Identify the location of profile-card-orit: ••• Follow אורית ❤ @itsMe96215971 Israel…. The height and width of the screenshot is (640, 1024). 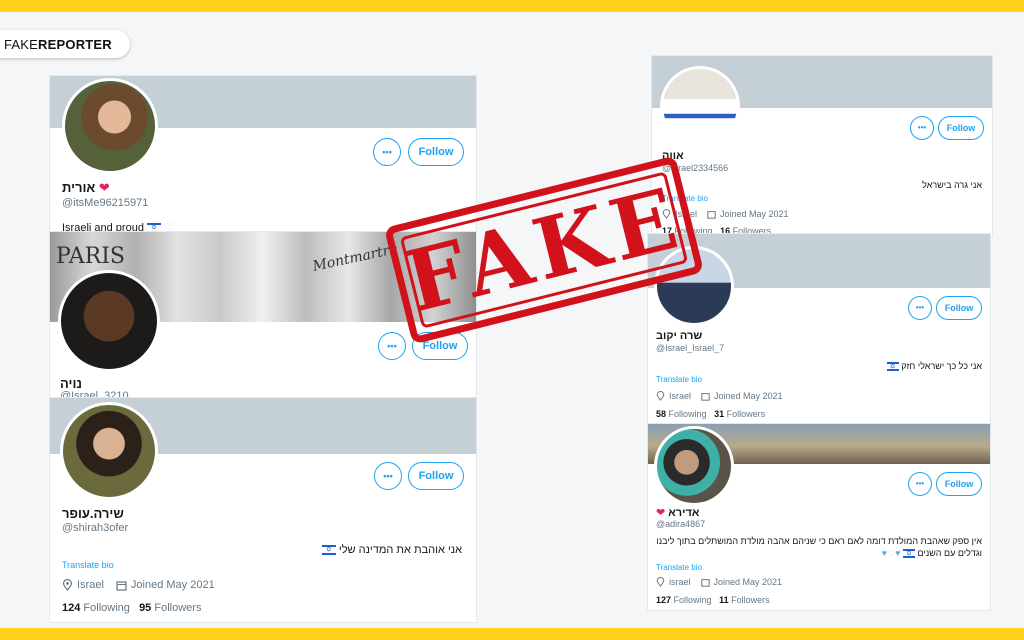
(263, 156).